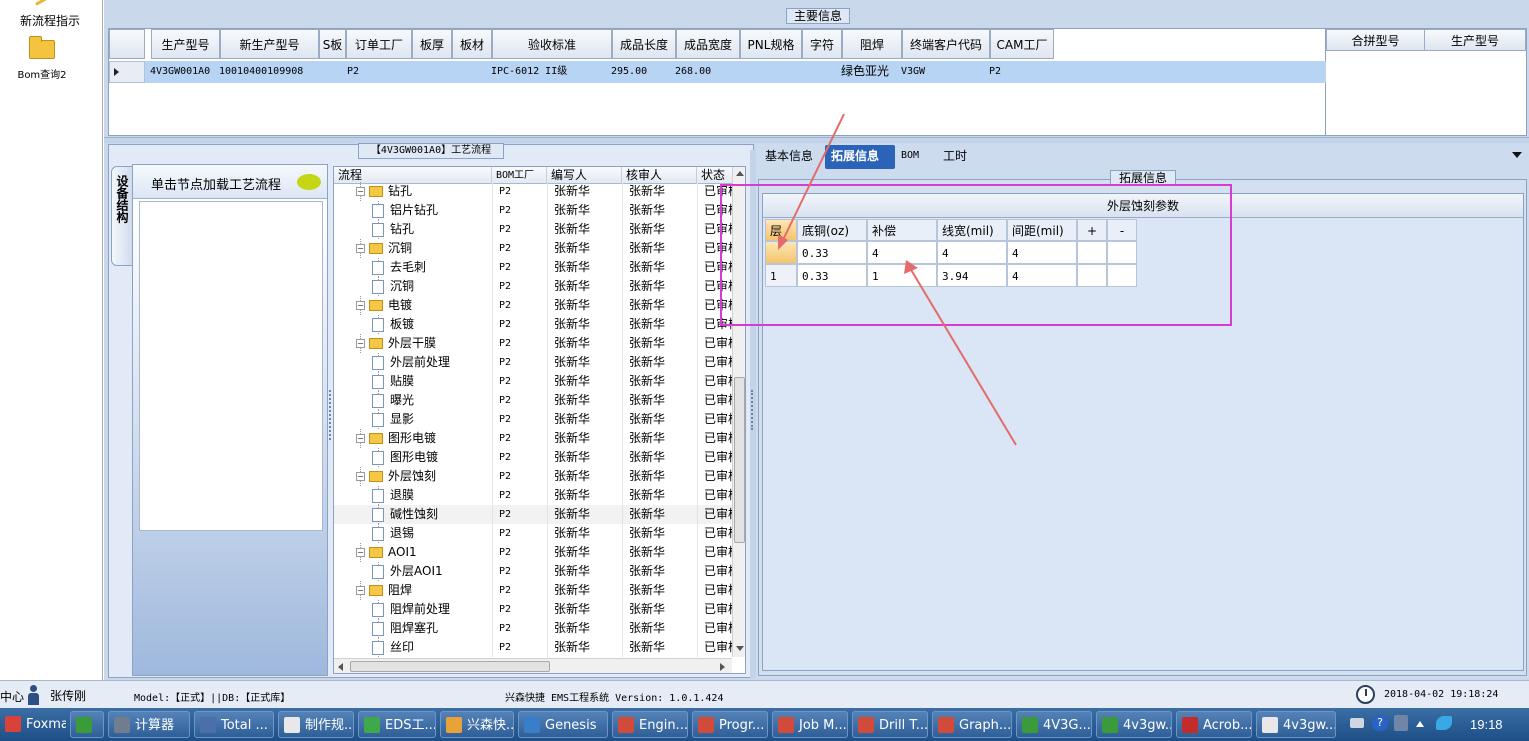 The width and height of the screenshot is (1529, 741). What do you see at coordinates (411, 362) in the screenshot?
I see `tree-node: 外层前处理` at bounding box center [411, 362].